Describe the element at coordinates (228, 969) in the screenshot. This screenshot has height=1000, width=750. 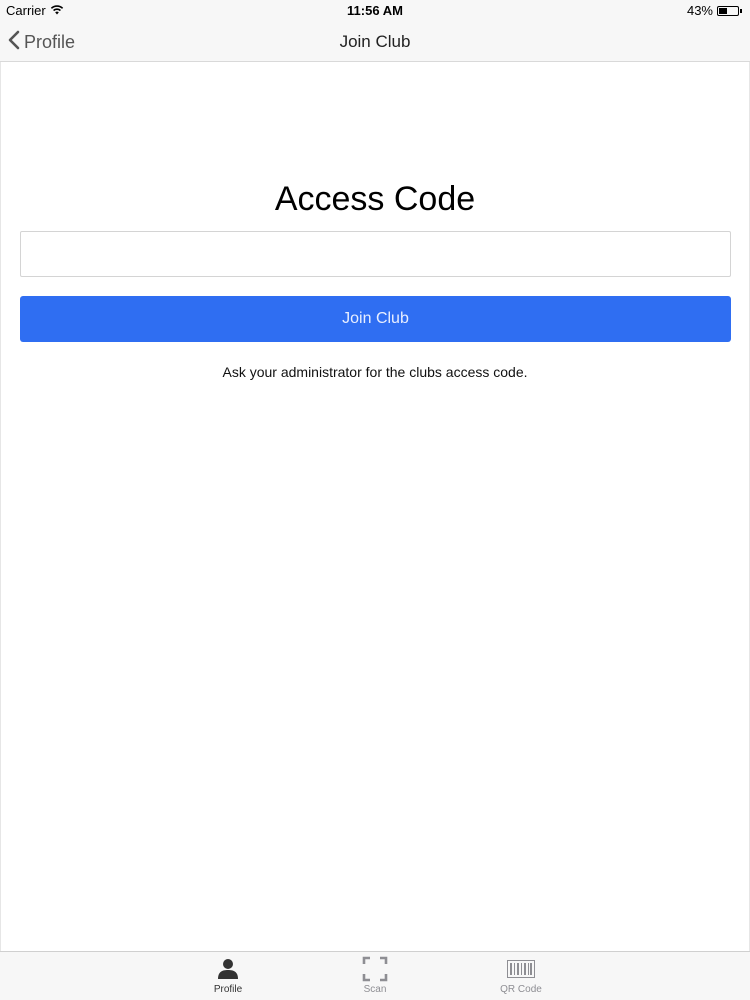
I see `person-icon` at that location.